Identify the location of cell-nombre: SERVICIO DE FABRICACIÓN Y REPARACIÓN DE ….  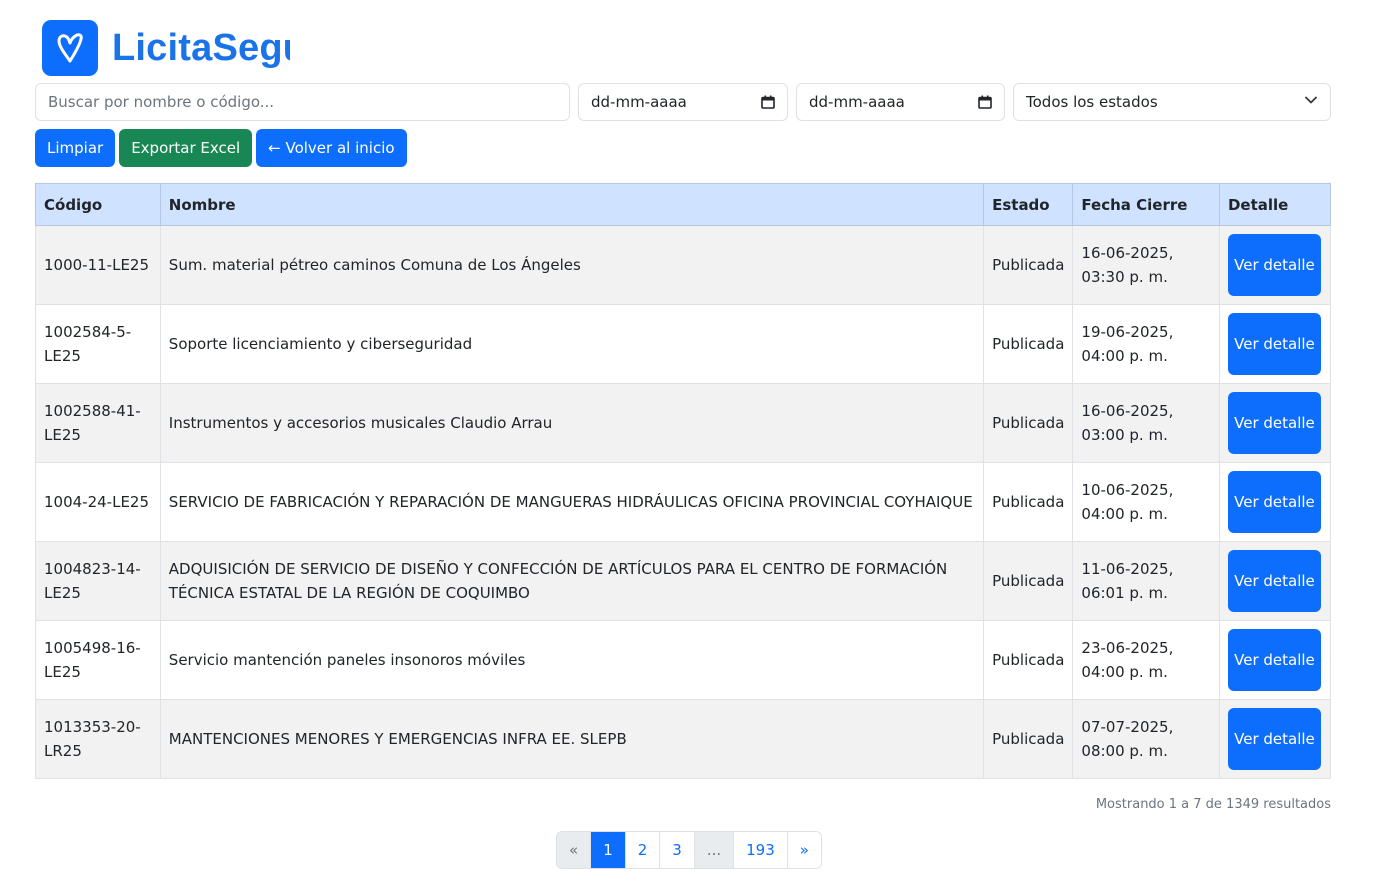
(572, 502).